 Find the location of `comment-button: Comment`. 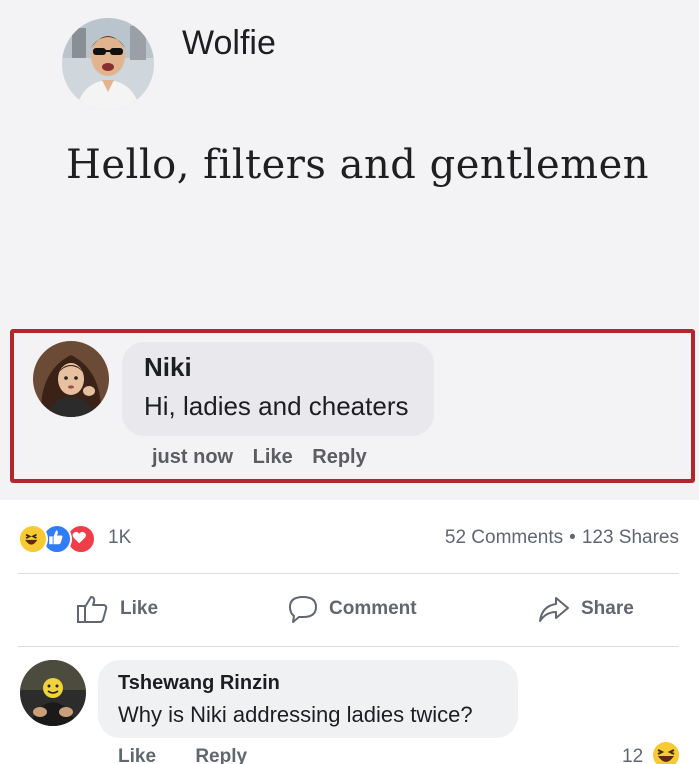

comment-button: Comment is located at coordinates (352, 609).